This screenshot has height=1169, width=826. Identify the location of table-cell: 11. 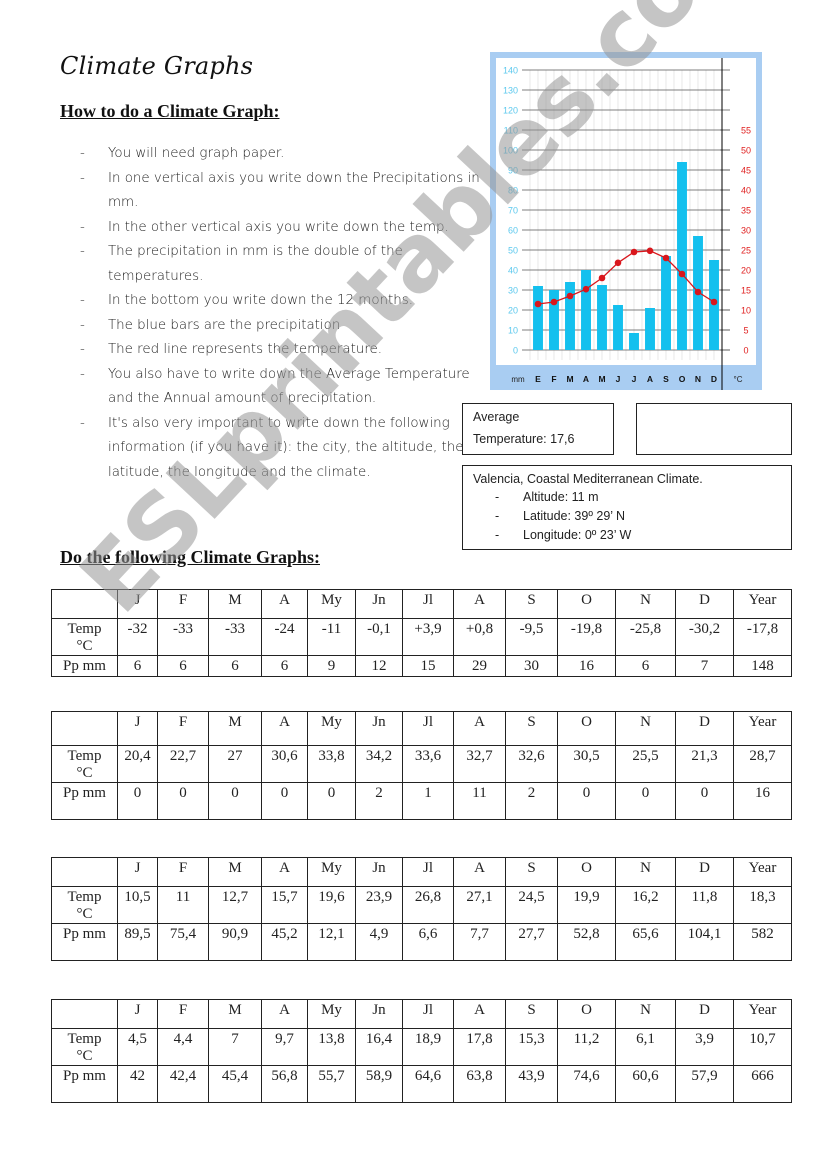
(479, 801).